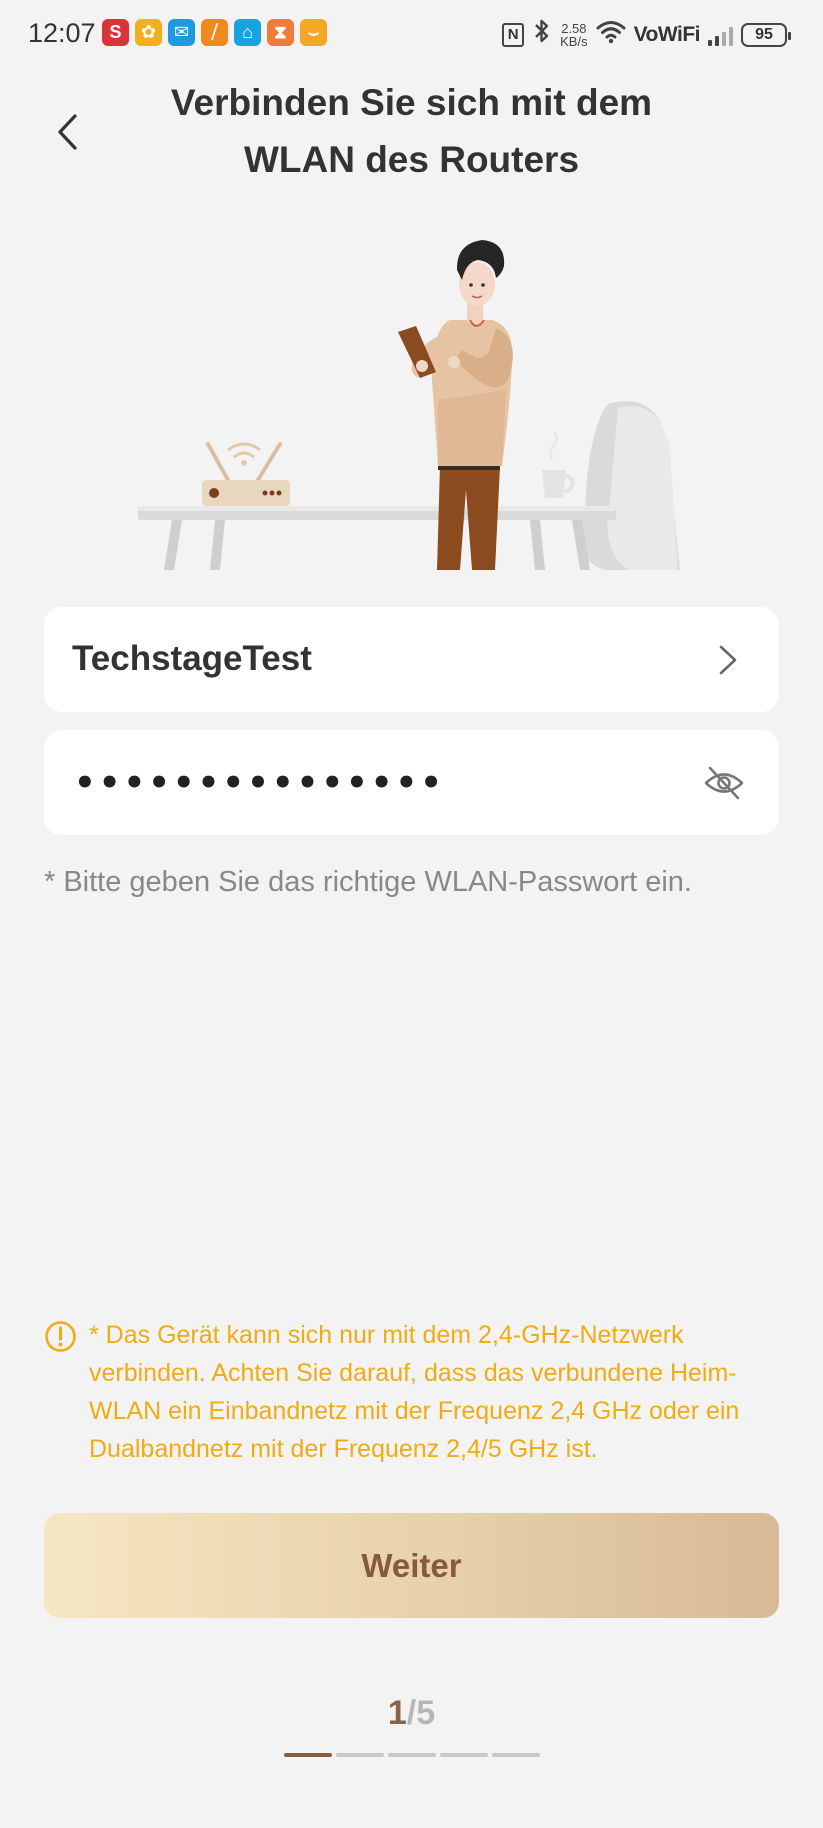  I want to click on hourglass-app-icon: ⧗, so click(280, 32).